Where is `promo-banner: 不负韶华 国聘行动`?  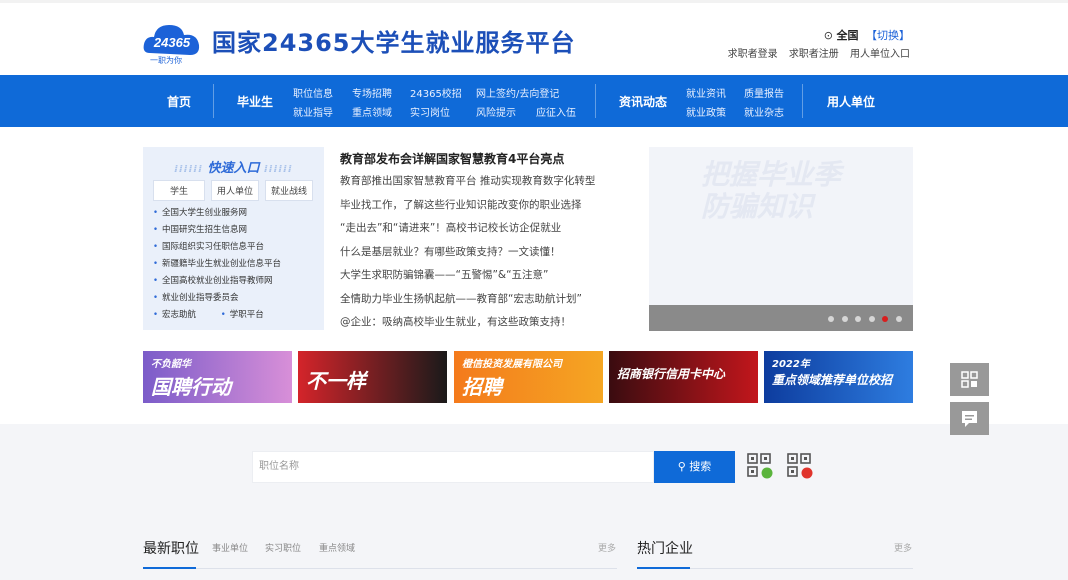 promo-banner: 不负韶华 国聘行动 is located at coordinates (217, 377).